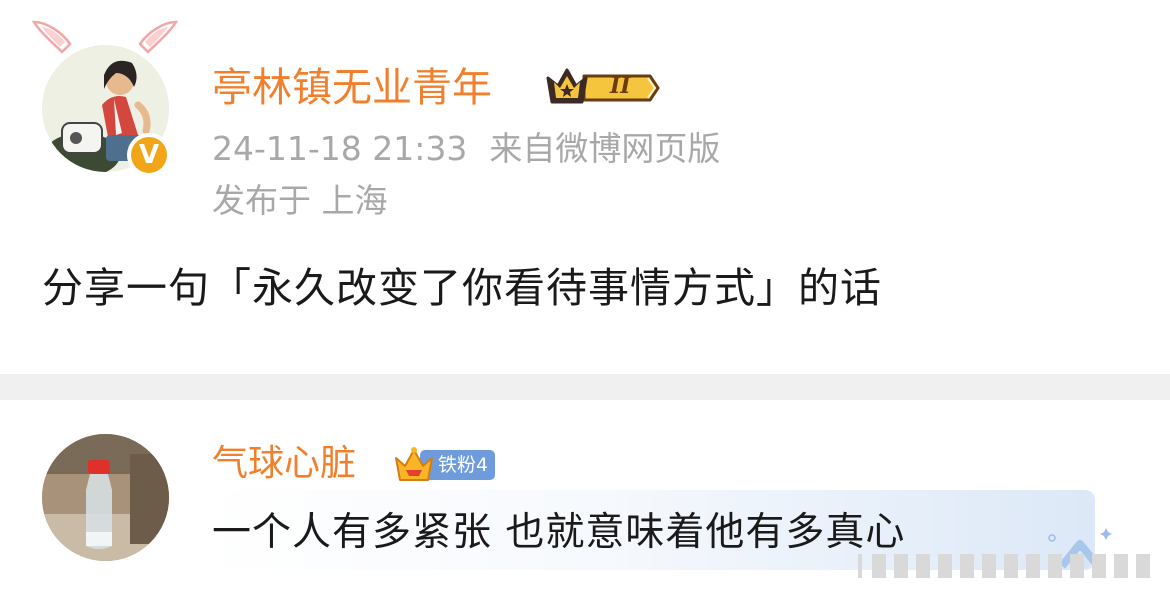 The height and width of the screenshot is (596, 1170). What do you see at coordinates (620, 86) in the screenshot?
I see `vip-level-label: II` at bounding box center [620, 86].